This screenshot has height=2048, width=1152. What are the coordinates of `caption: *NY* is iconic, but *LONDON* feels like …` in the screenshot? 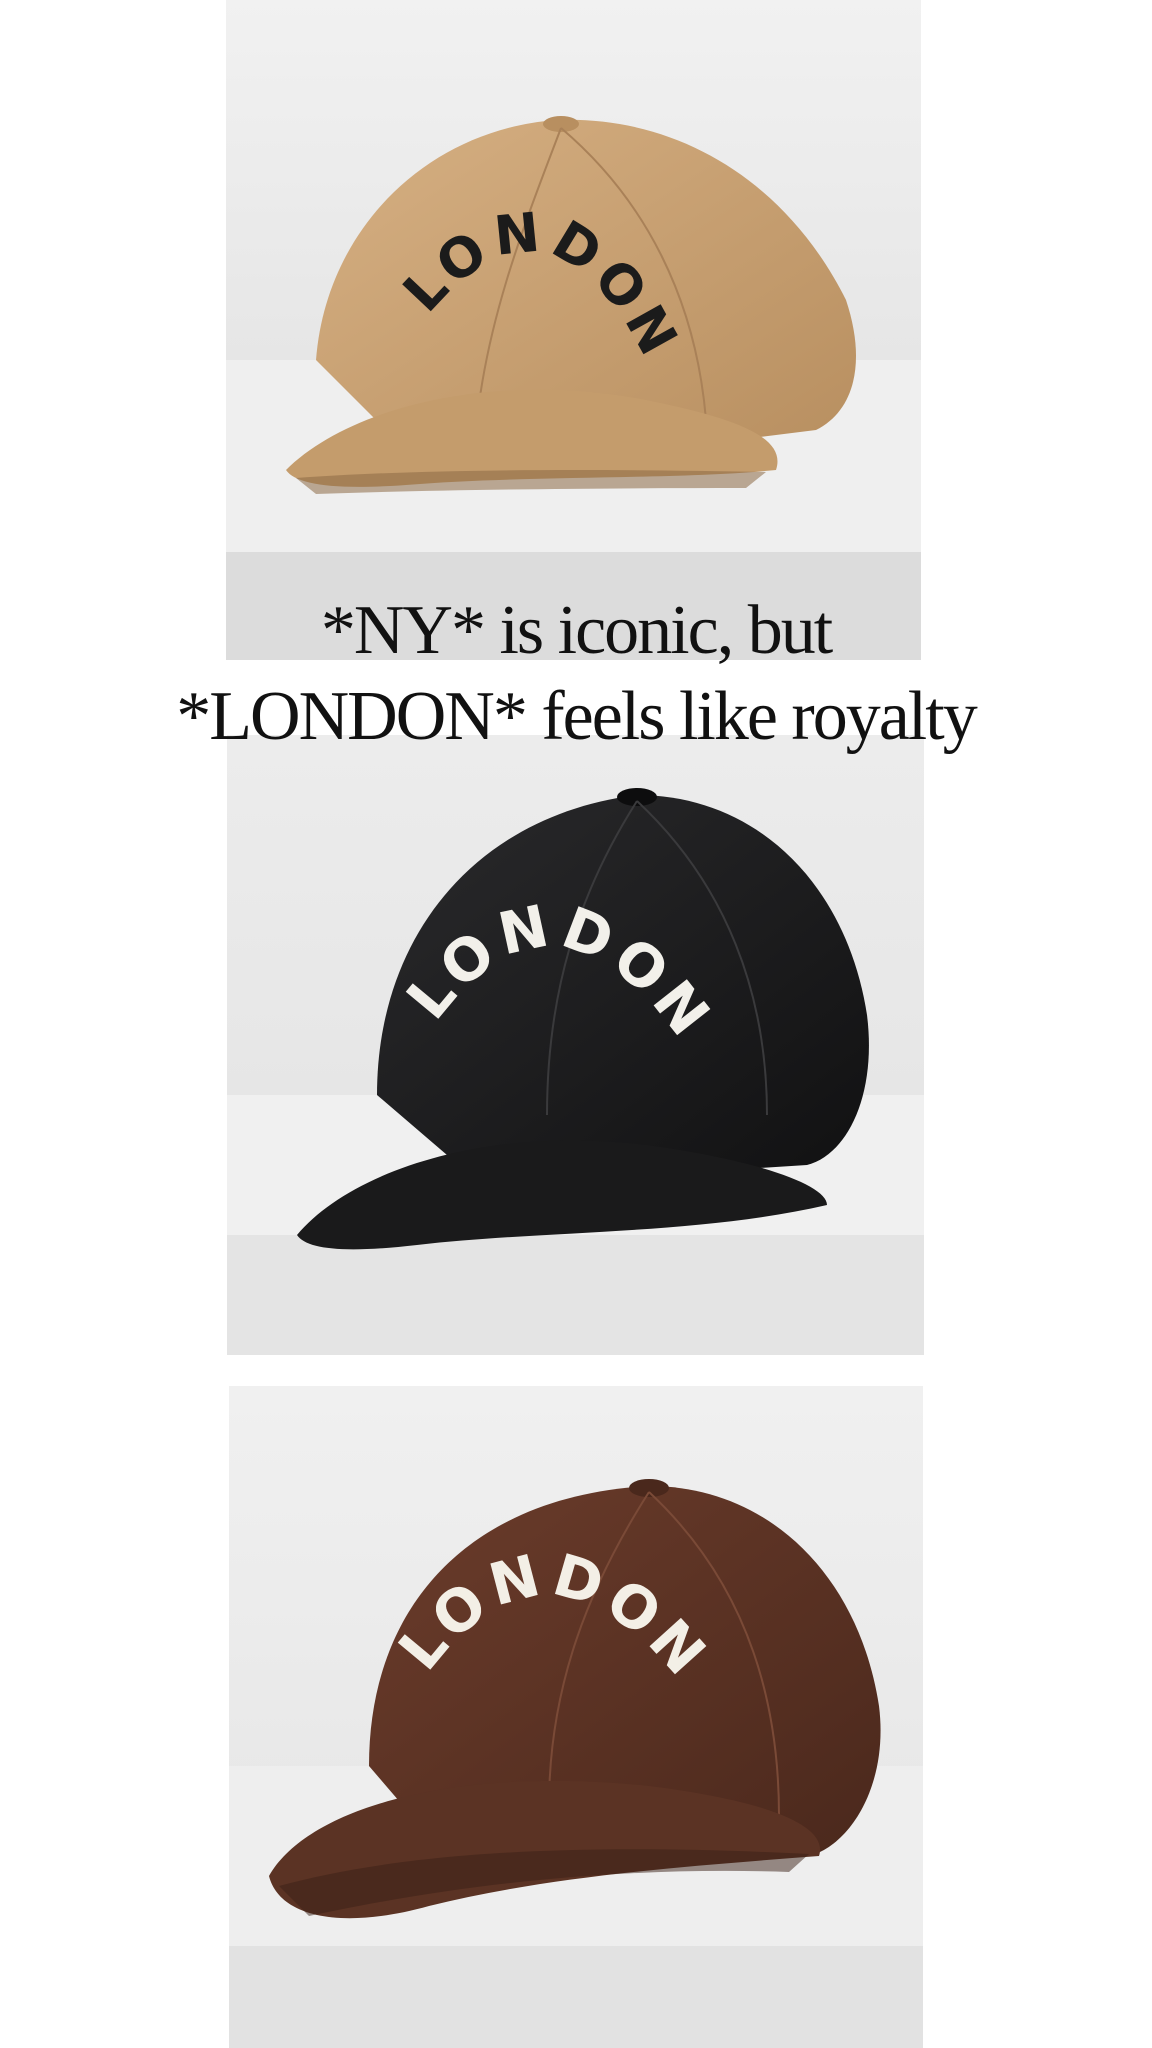 It's located at (576, 674).